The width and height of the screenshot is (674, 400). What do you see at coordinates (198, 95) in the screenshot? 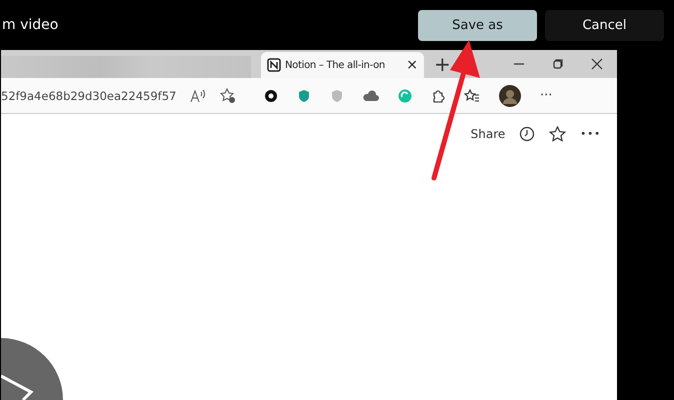
I see `read-aloud-icon` at bounding box center [198, 95].